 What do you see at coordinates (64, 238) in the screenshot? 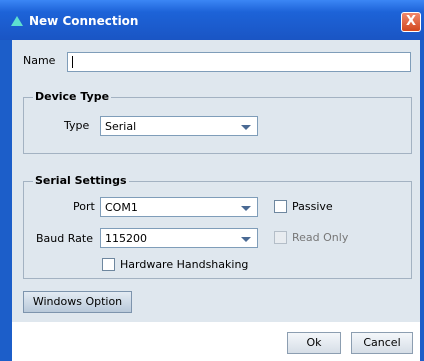
I see `baud-rate-label: Baud Rate` at bounding box center [64, 238].